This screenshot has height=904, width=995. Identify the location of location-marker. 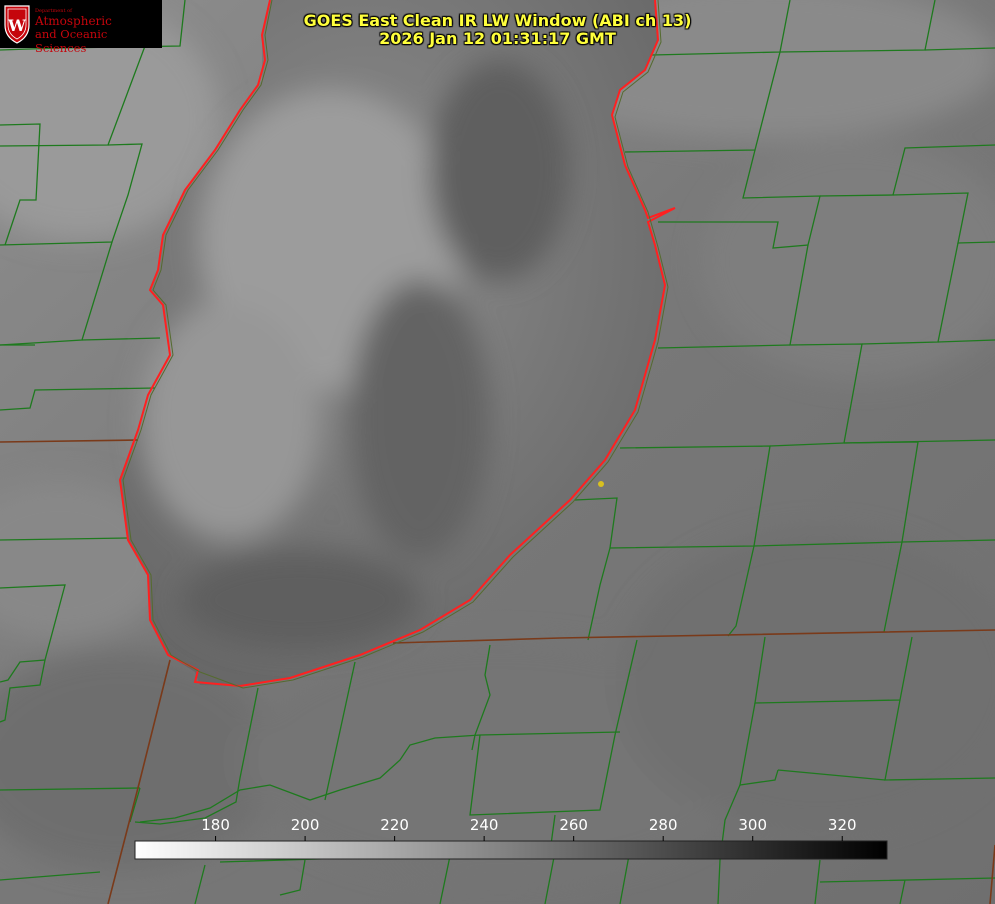
(601, 484).